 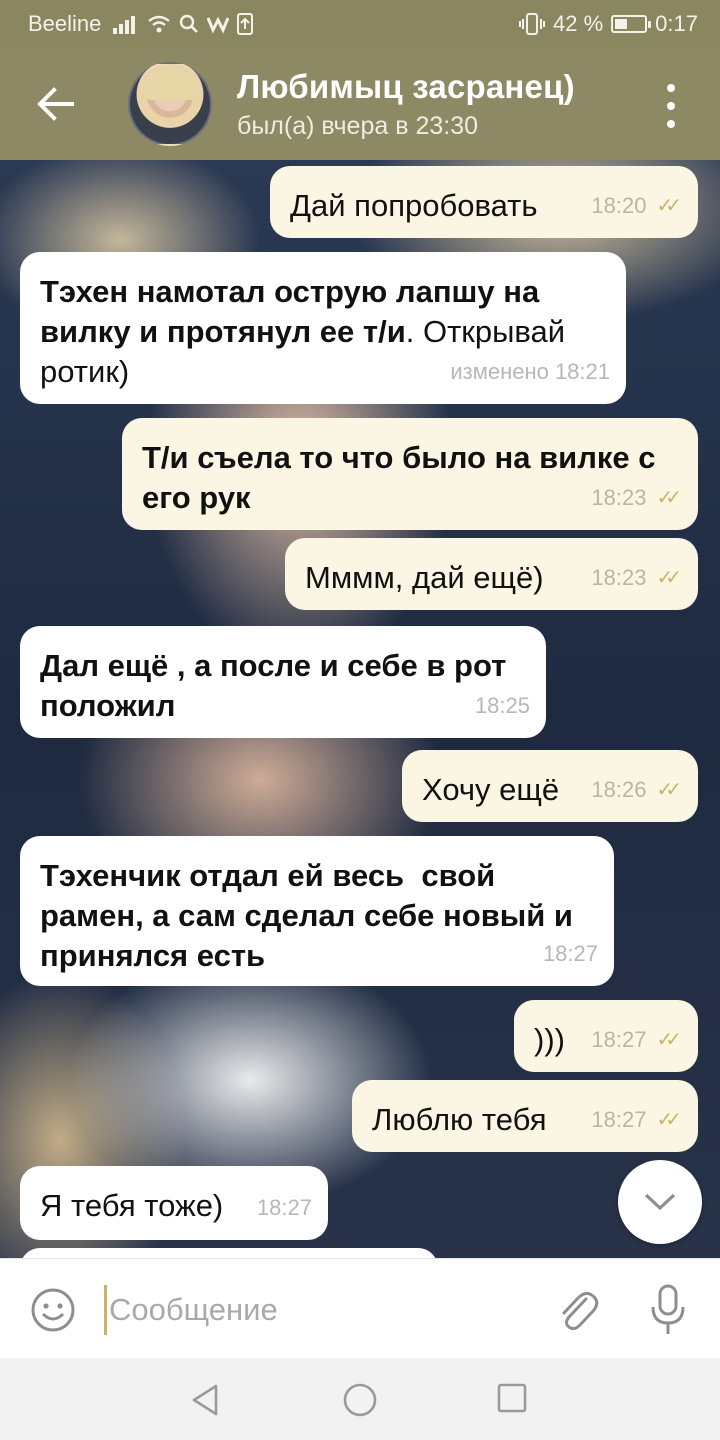 I want to click on message-meta: 18:26 ✓✓, so click(x=636, y=790).